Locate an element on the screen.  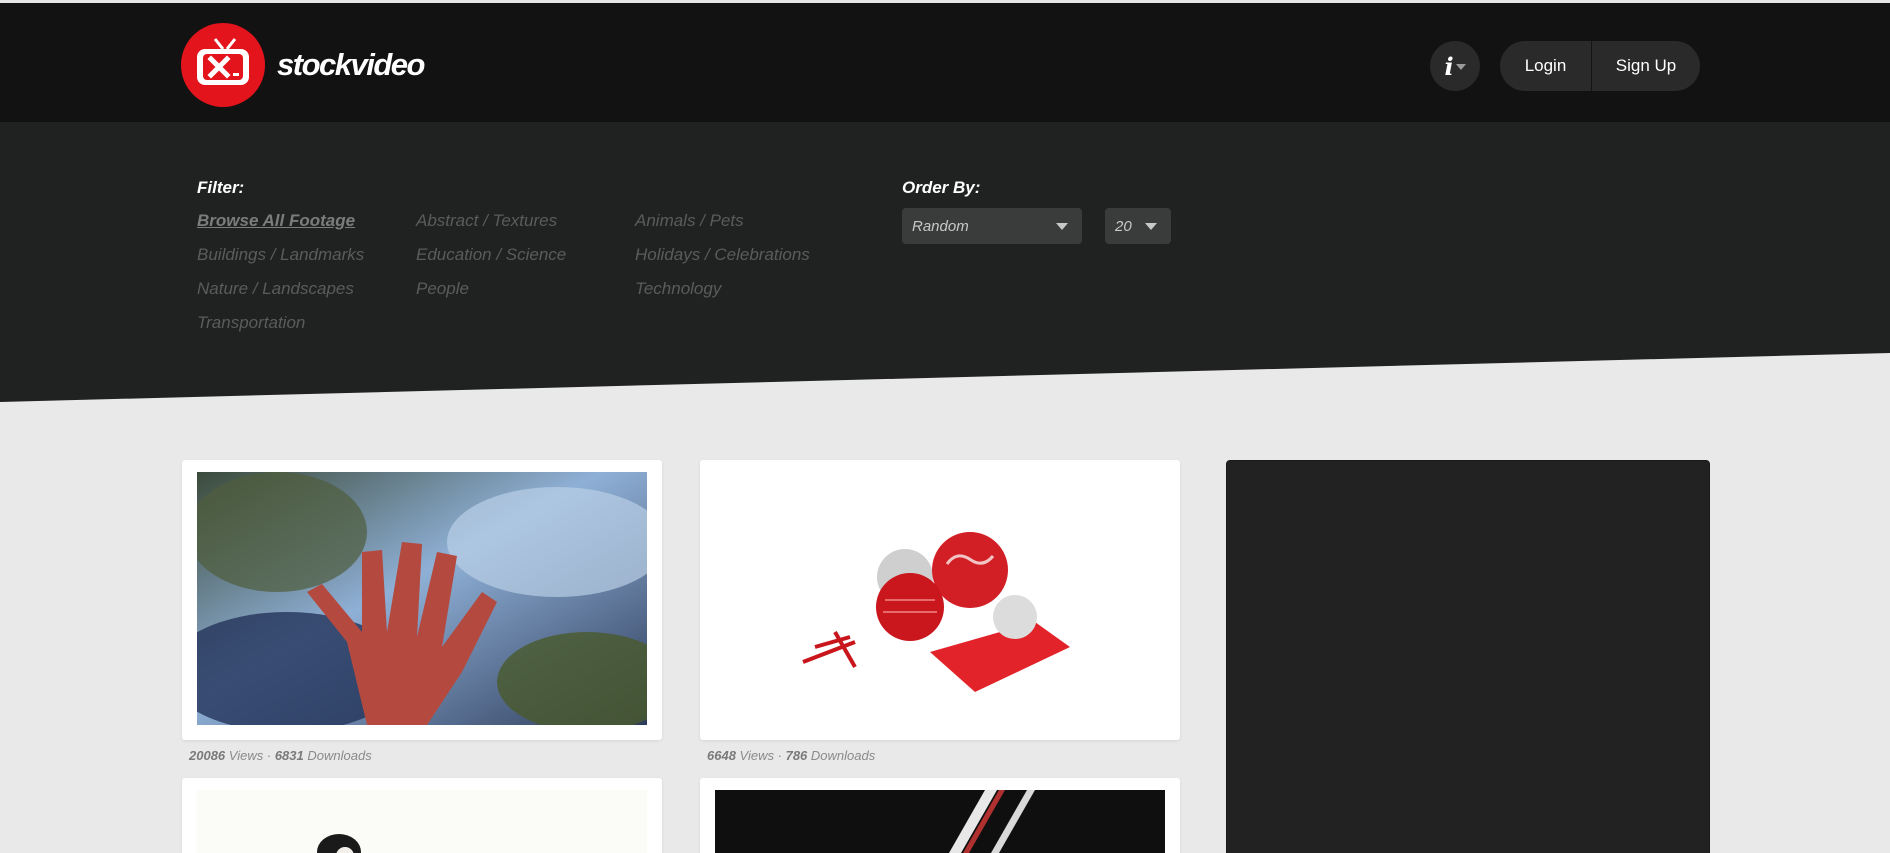
per-page-select: 20 is located at coordinates (1138, 226).